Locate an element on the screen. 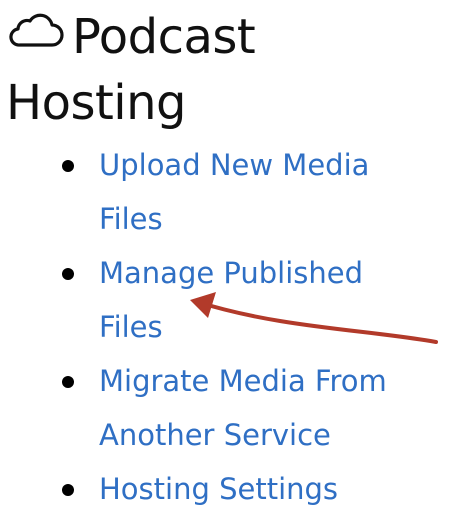  cloud-icon is located at coordinates (36, 30).